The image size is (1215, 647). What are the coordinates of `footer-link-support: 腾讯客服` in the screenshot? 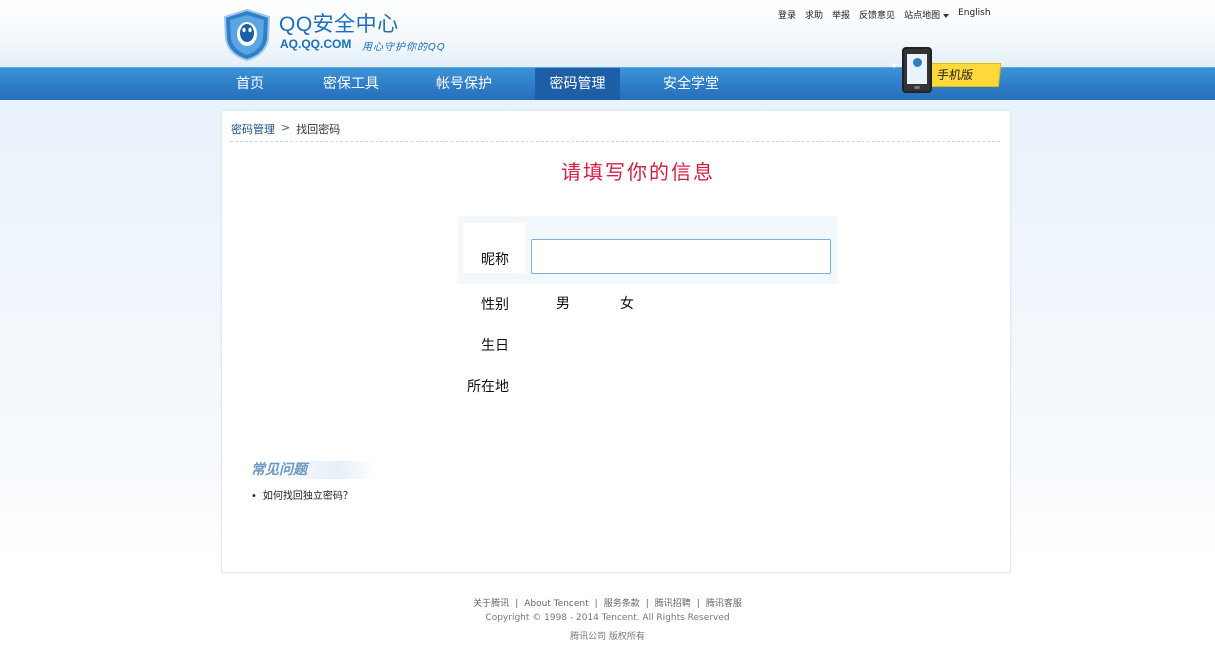 It's located at (724, 604).